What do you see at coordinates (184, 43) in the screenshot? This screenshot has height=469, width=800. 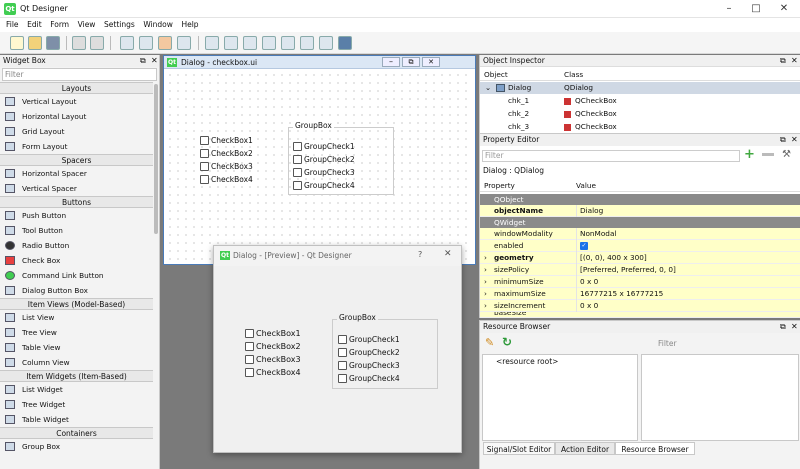 I see `edit-tab-order-icon` at bounding box center [184, 43].